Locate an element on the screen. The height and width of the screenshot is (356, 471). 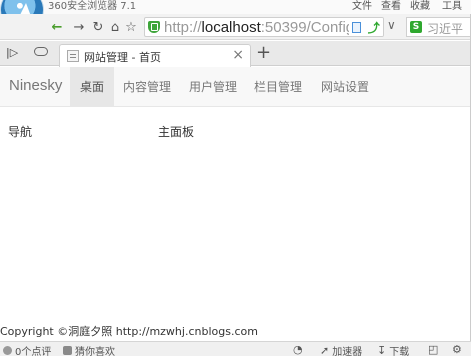
accelerator-status: ➚ 加速器 is located at coordinates (341, 349).